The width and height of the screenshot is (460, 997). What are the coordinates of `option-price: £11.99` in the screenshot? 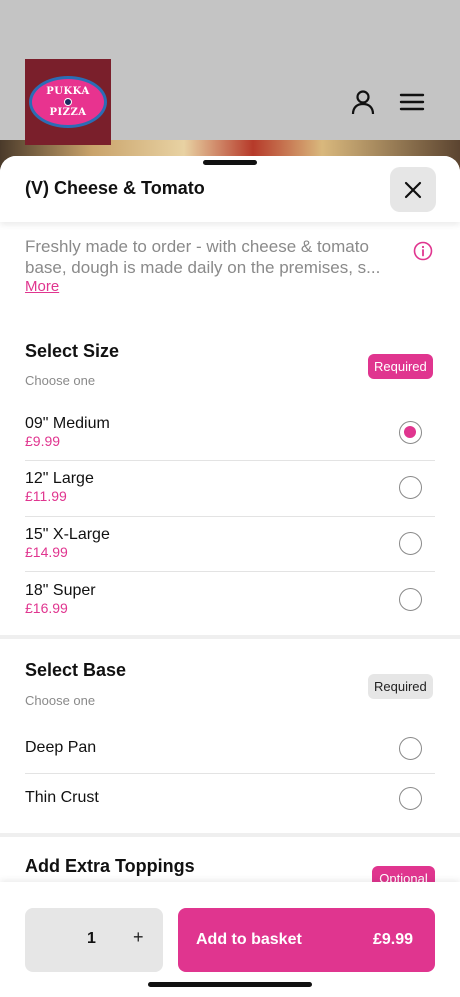 It's located at (46, 496).